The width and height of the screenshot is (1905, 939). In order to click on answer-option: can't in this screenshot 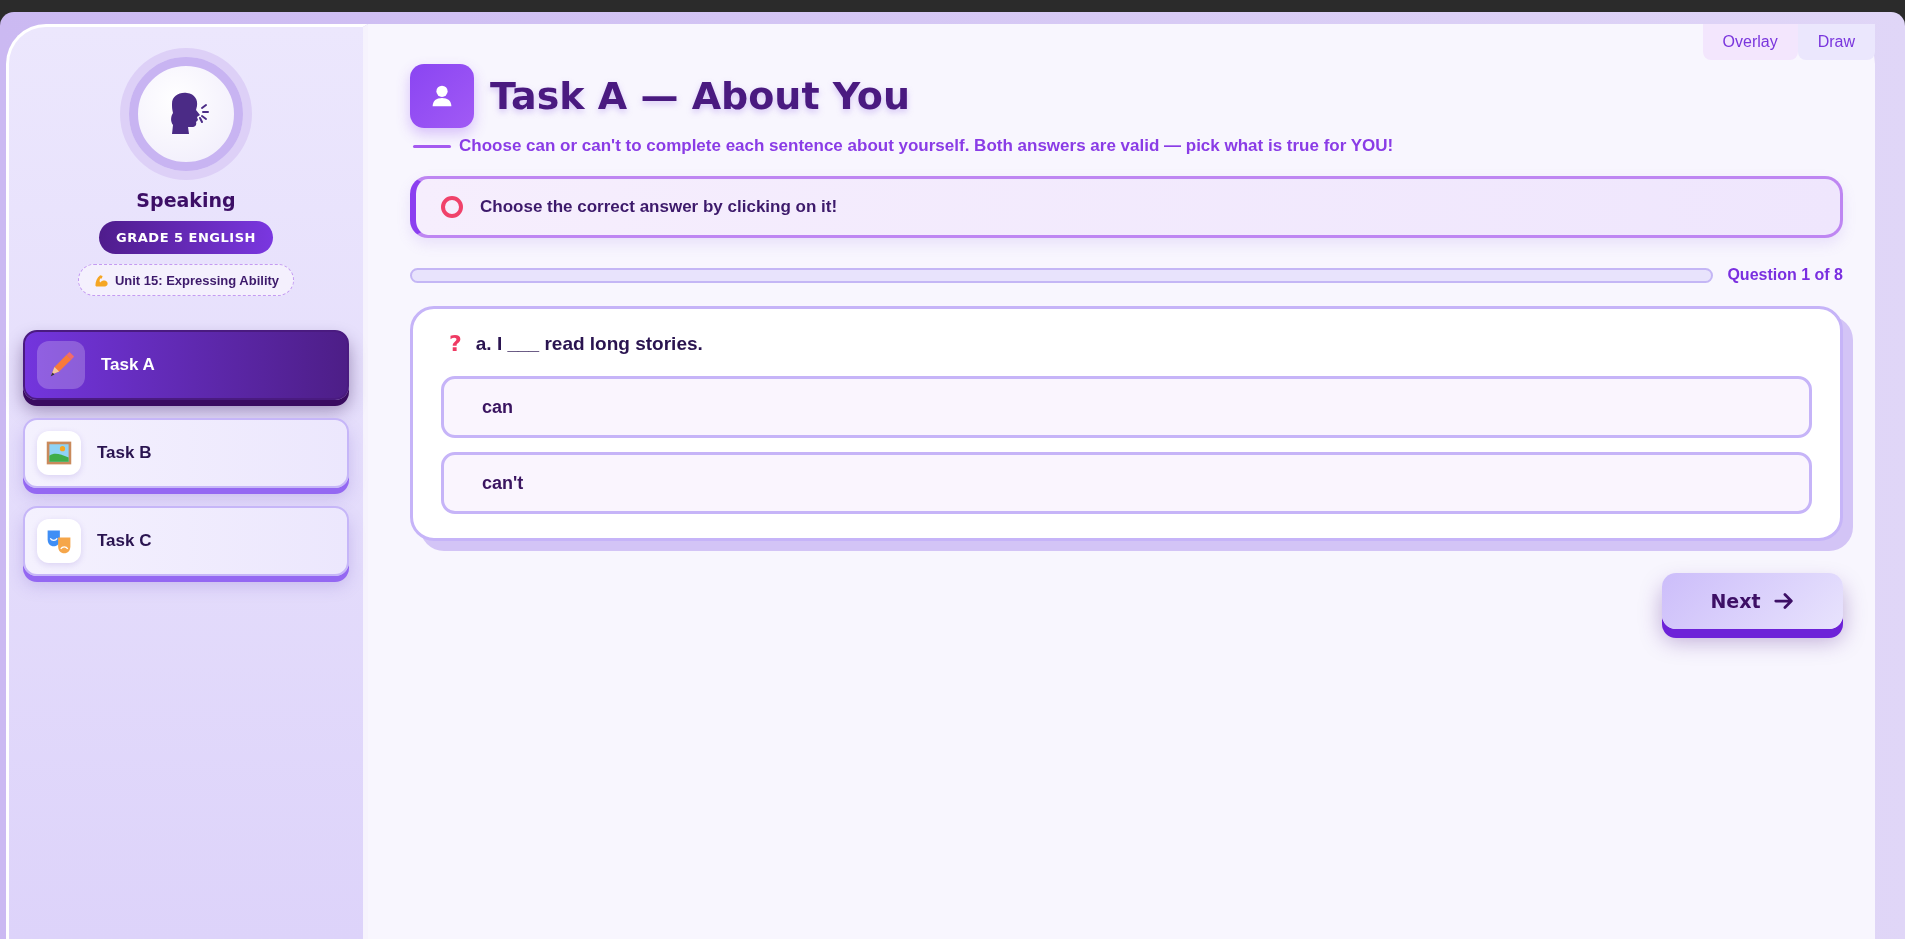, I will do `click(1126, 483)`.